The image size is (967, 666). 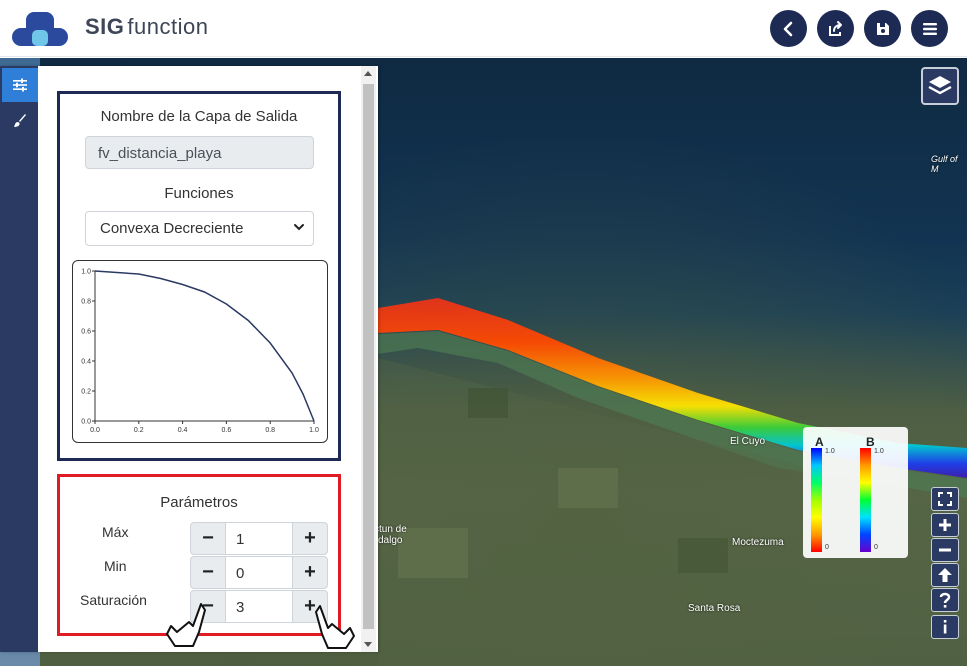 I want to click on legend-a-bottom: 0, so click(x=827, y=547).